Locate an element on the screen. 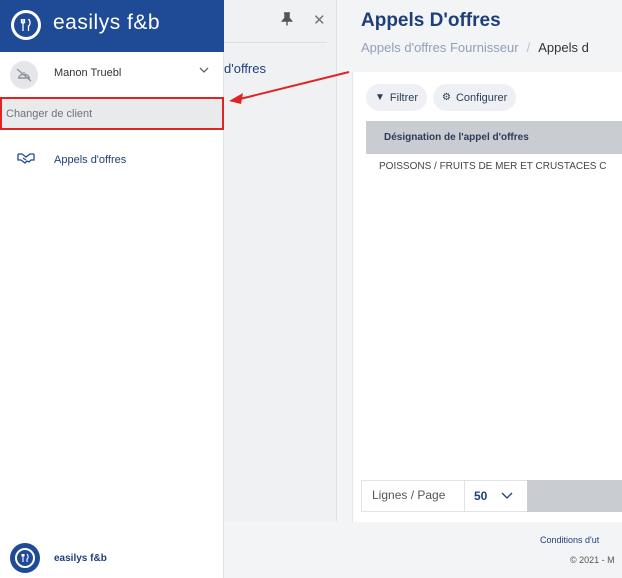  filter-button: ▼ Filtrer is located at coordinates (397, 97).